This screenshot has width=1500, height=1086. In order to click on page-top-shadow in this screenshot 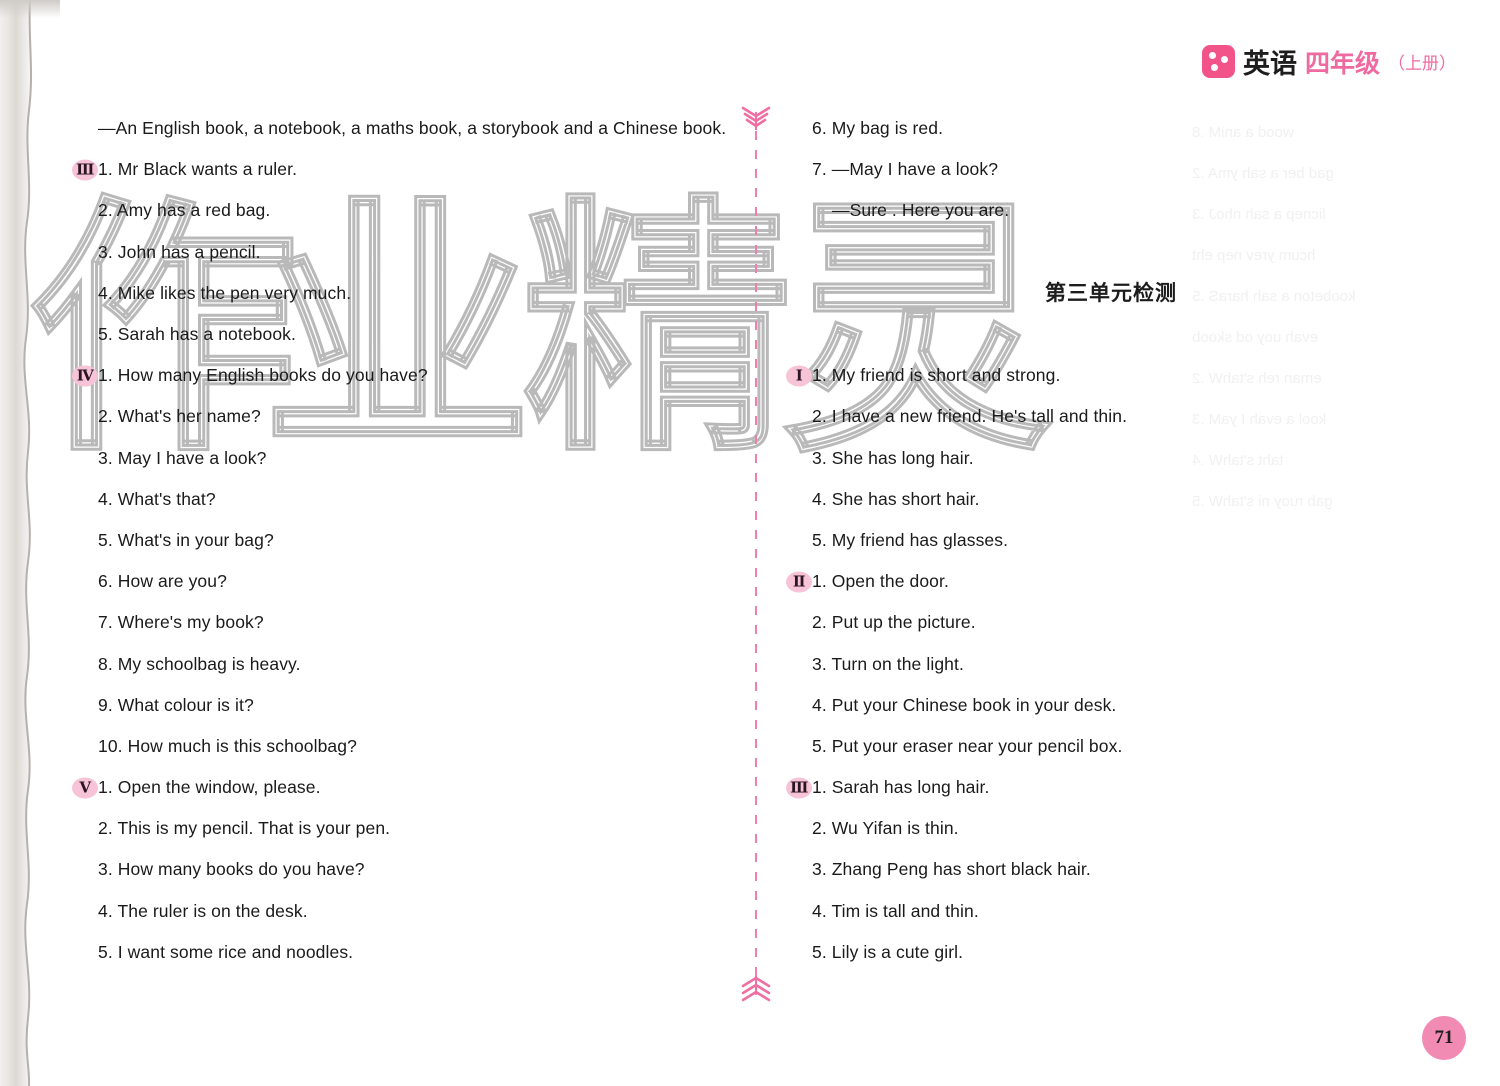, I will do `click(30, 9)`.